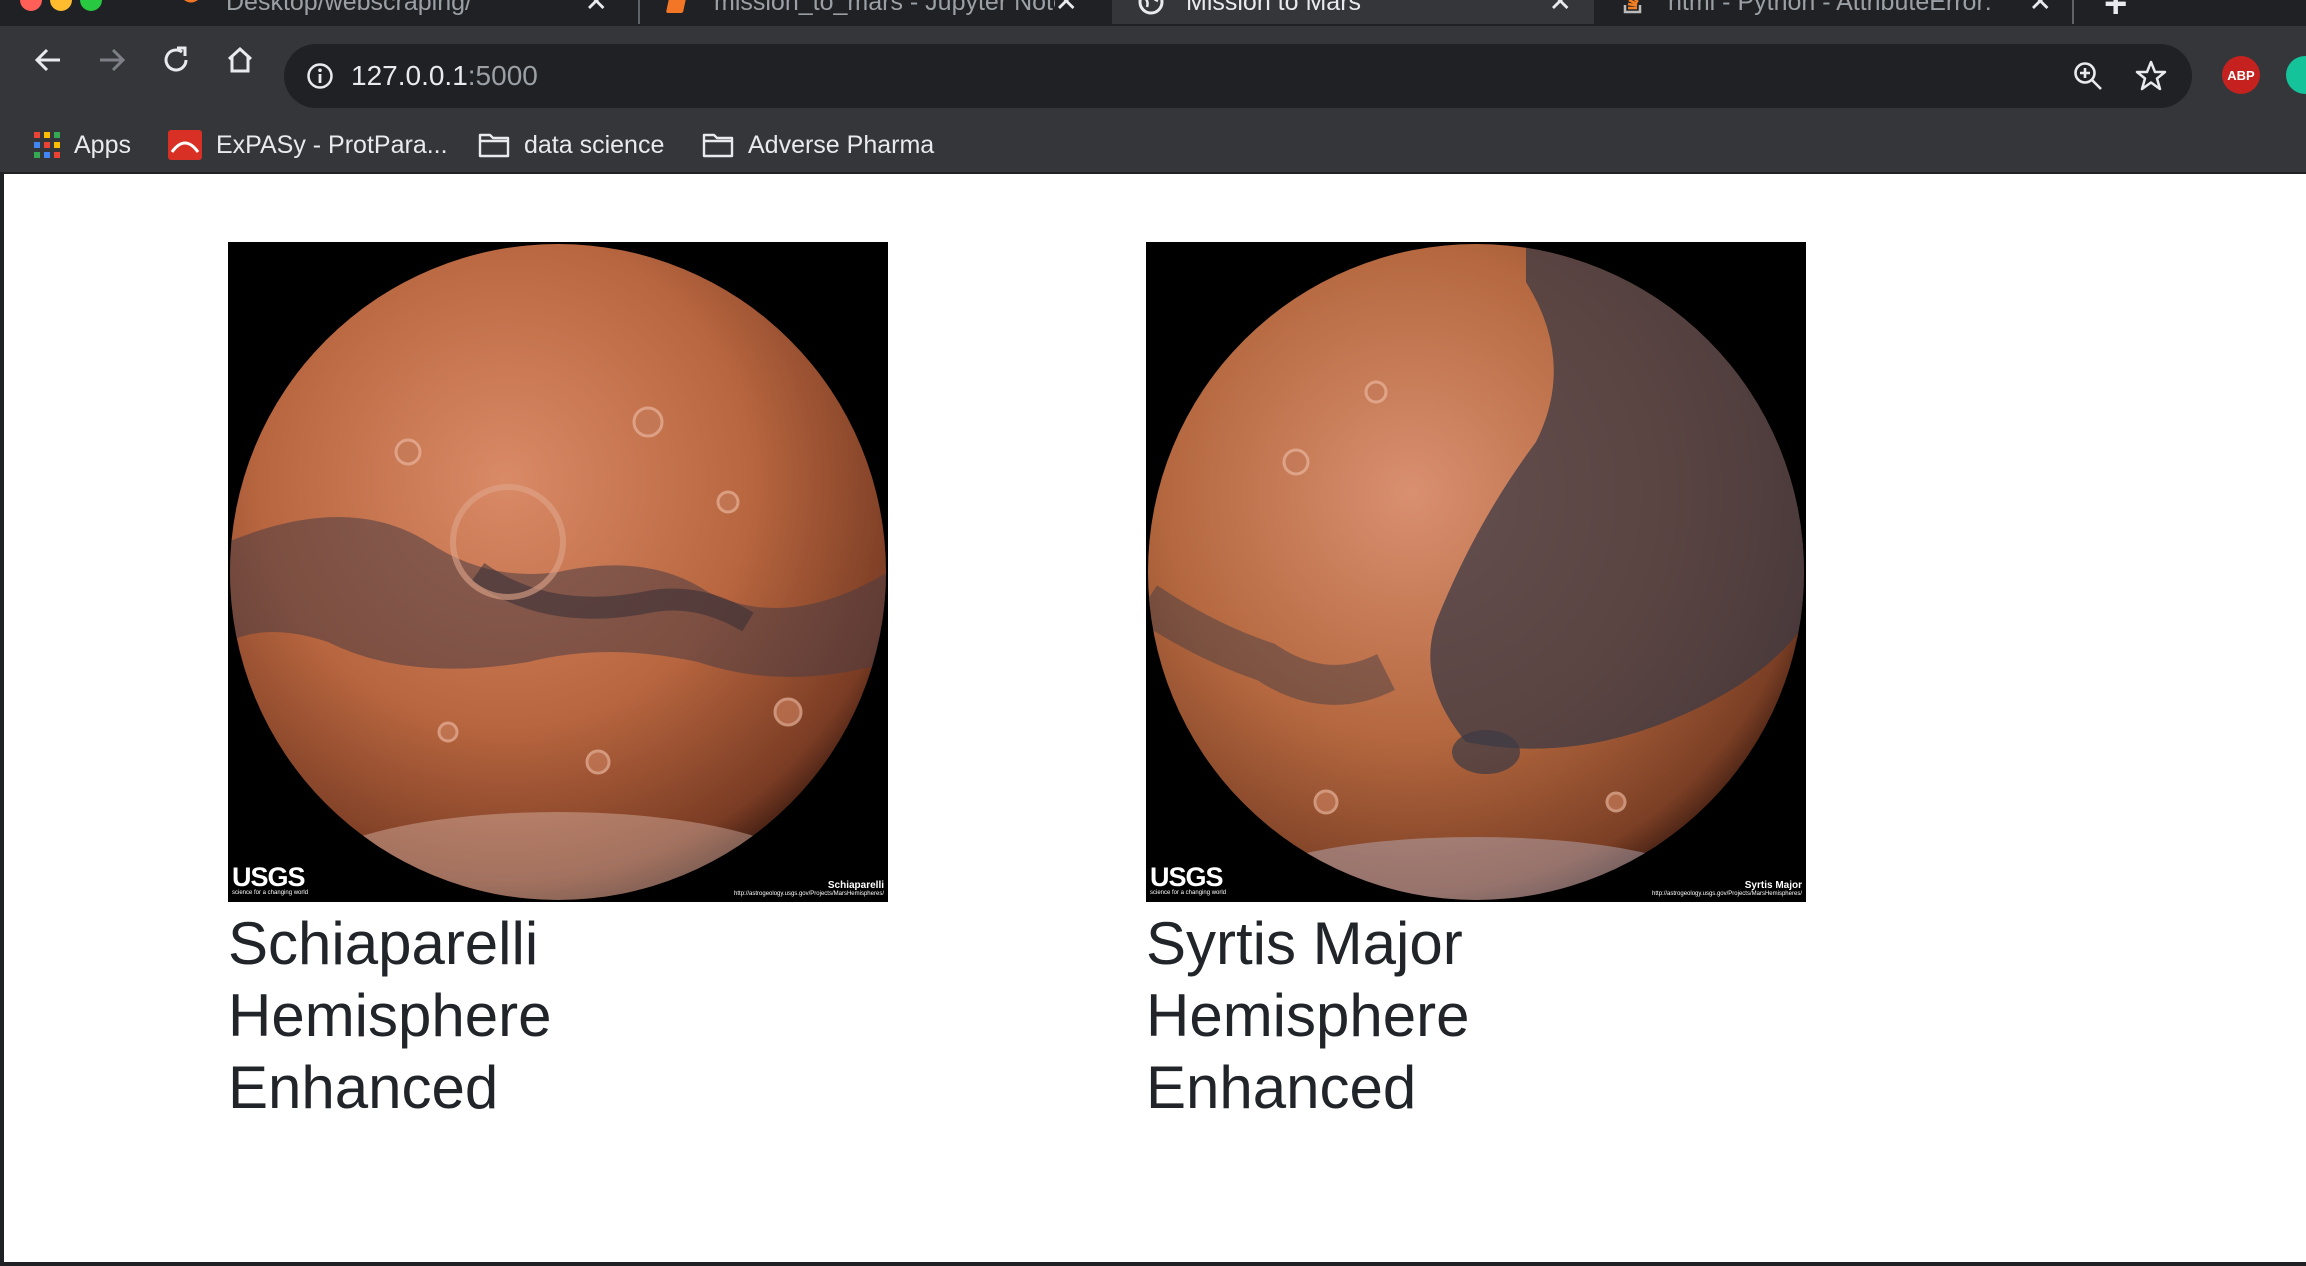 Image resolution: width=2306 pixels, height=1266 pixels. I want to click on tab-mission-to-mars-notebook: mission_to_mars - Jupyter Noteb ✕, so click(870, 12).